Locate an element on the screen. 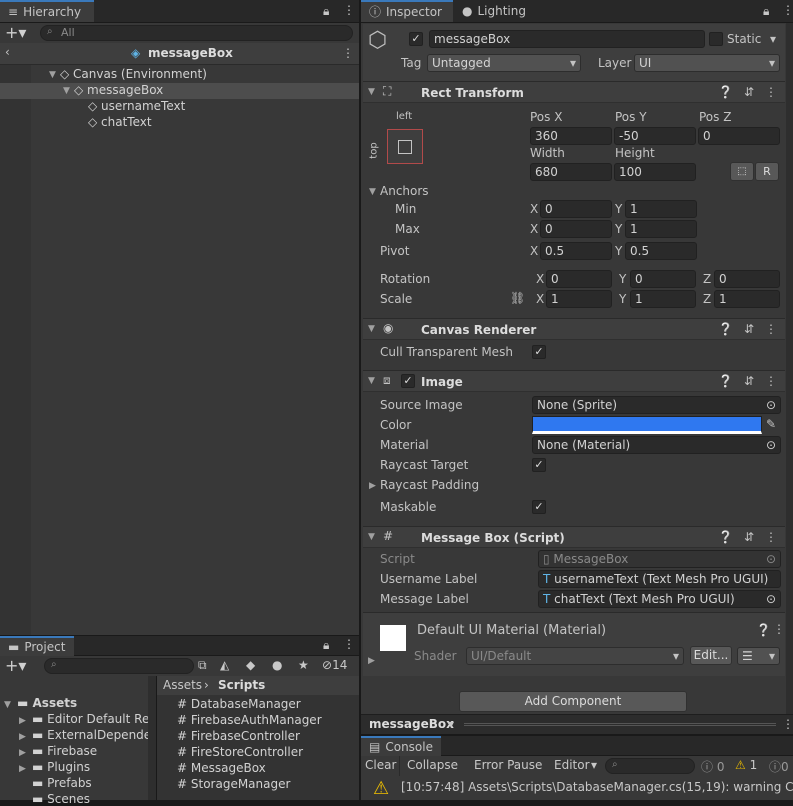 Image resolution: width=793 pixels, height=806 pixels. tree-item-usernametext: ◇ usernameText is located at coordinates (136, 106).